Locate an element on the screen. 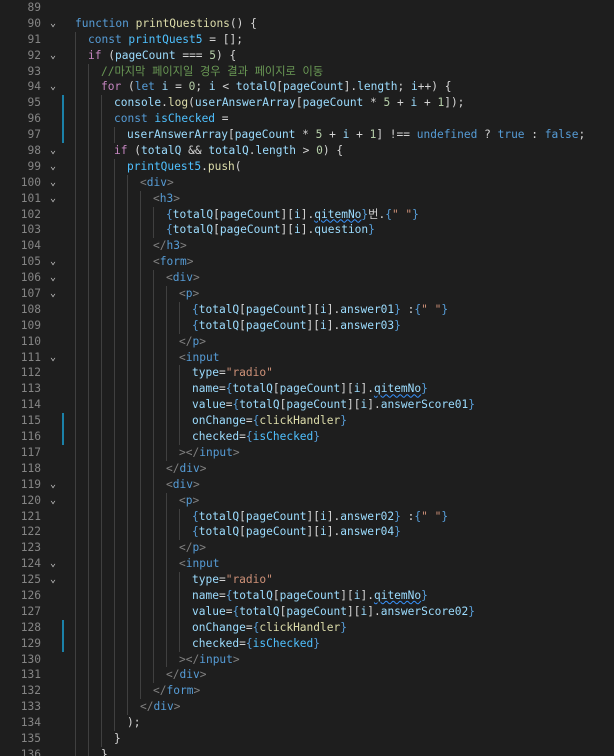 The height and width of the screenshot is (756, 614). code-line: 105 ⌄ <form> is located at coordinates (307, 262).